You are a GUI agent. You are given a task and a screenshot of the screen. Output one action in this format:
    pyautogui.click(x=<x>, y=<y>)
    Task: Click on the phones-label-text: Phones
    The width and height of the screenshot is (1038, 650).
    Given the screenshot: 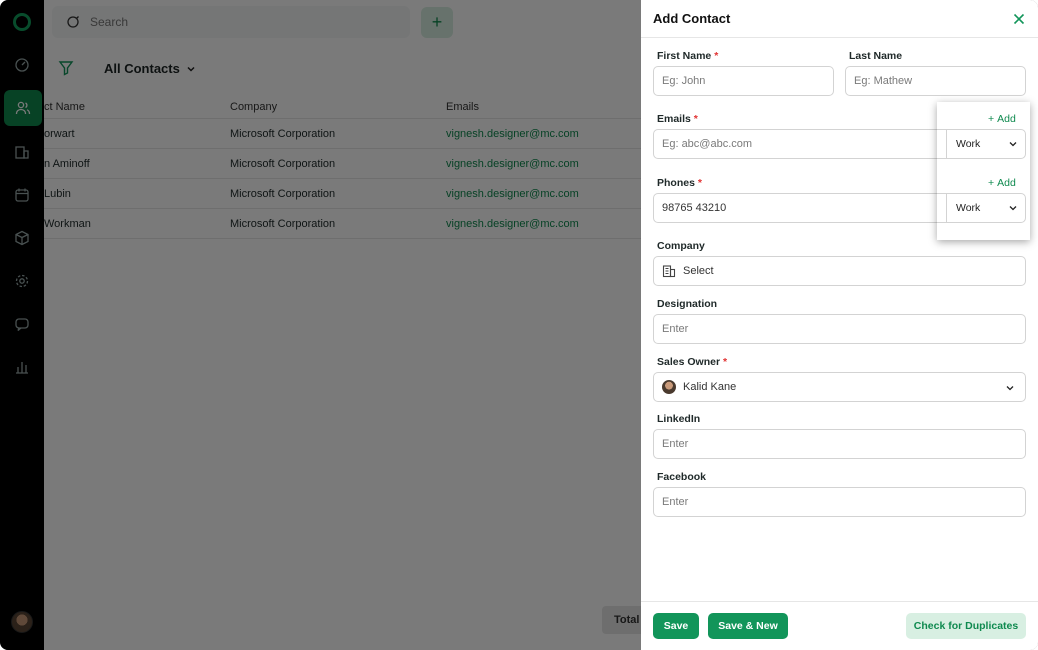 What is the action you would take?
    pyautogui.click(x=676, y=183)
    